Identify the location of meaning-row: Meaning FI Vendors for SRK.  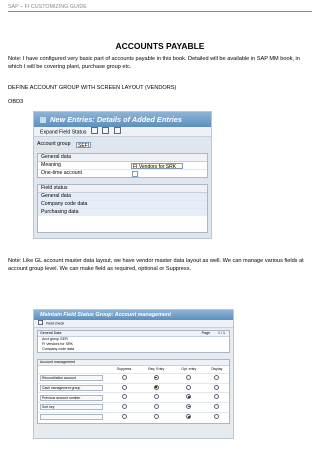
(122, 166).